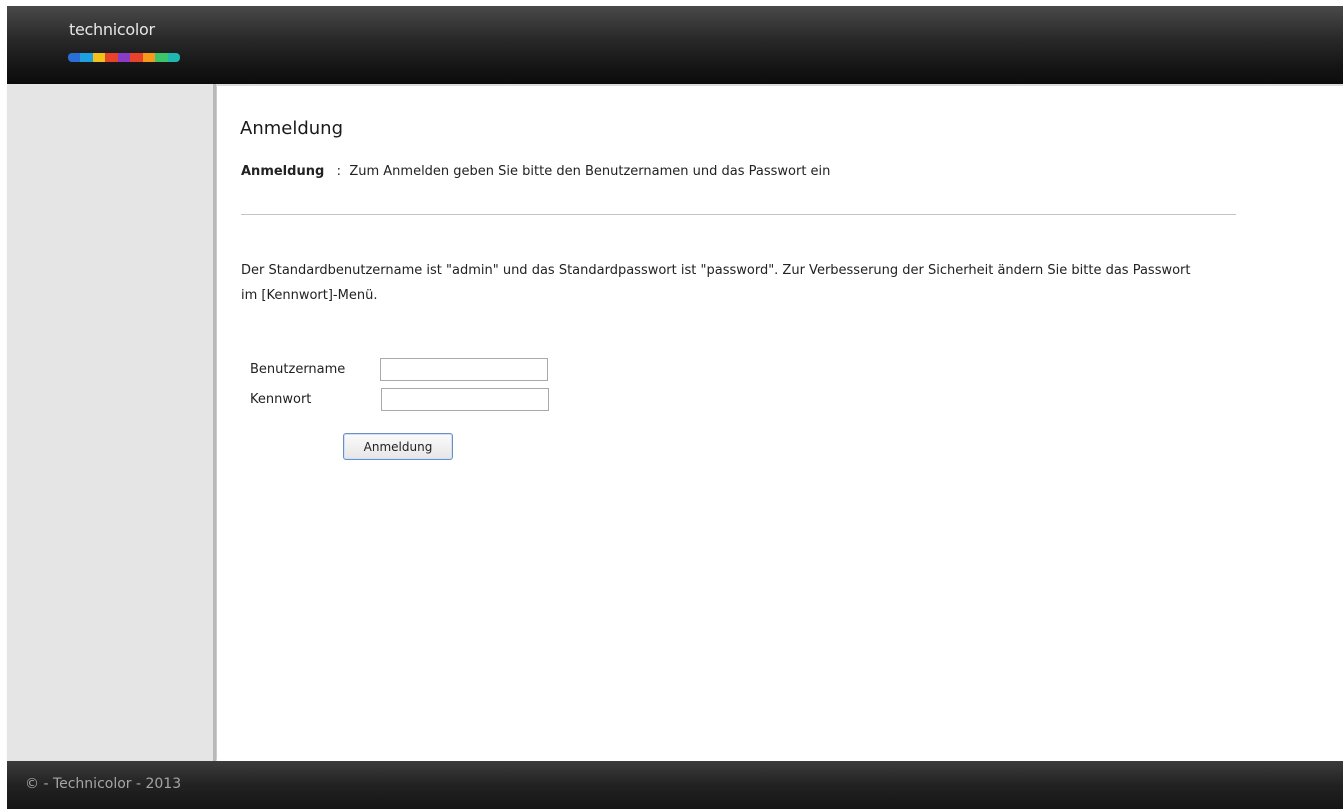  What do you see at coordinates (298, 369) in the screenshot?
I see `username-label: Benutzername` at bounding box center [298, 369].